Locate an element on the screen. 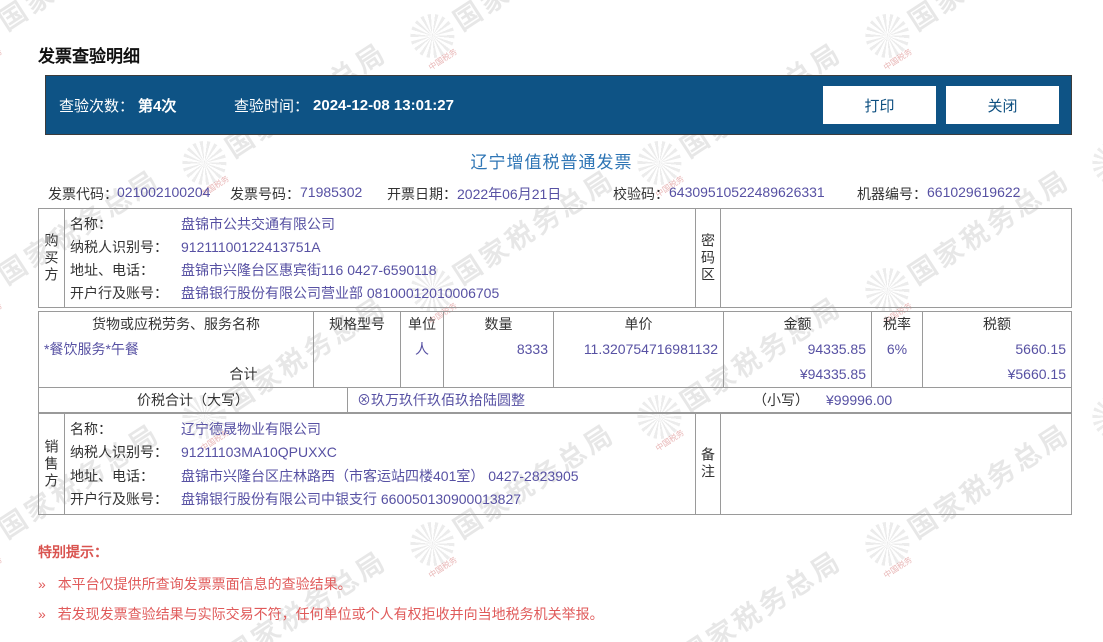 The width and height of the screenshot is (1103, 642). note-line-1: » 本平台仅提供所查询发票票面信息的查验结果。 is located at coordinates (321, 584).